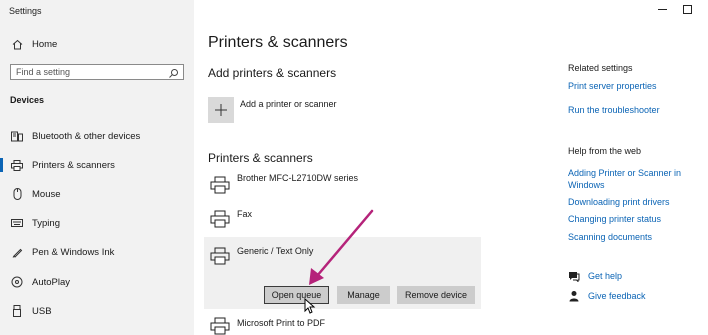 The image size is (708, 335). Describe the element at coordinates (574, 296) in the screenshot. I see `feedback-icon` at that location.